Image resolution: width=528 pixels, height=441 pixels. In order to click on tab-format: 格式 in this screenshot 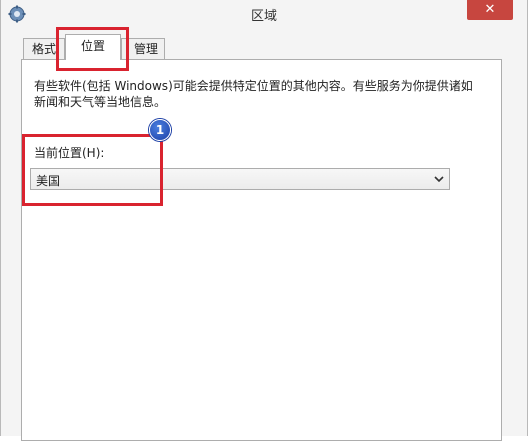, I will do `click(44, 48)`.